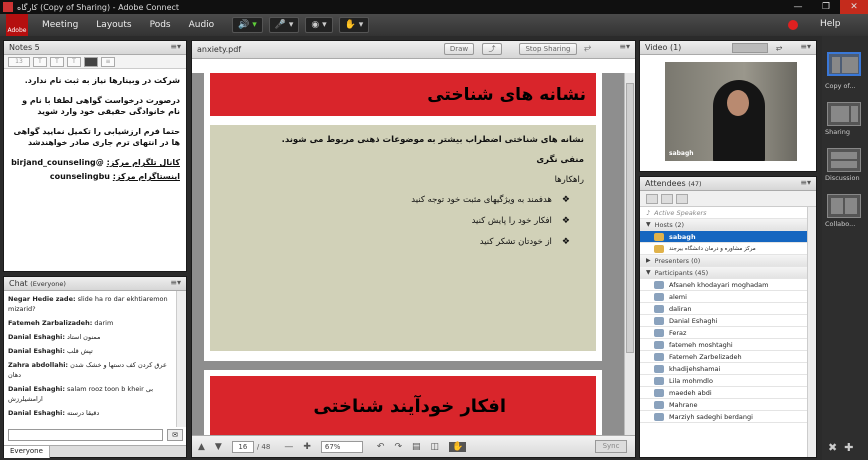  What do you see at coordinates (201, 447) in the screenshot?
I see `page-up-icon: ▲` at bounding box center [201, 447].